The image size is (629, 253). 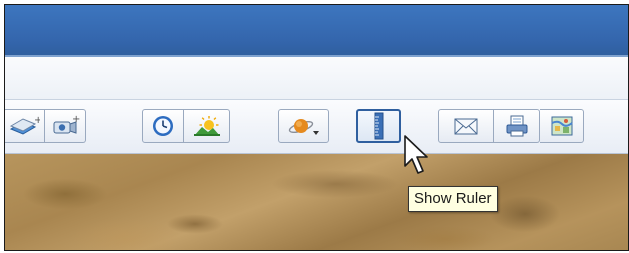 I want to click on switch-planet-button, so click(x=303, y=126).